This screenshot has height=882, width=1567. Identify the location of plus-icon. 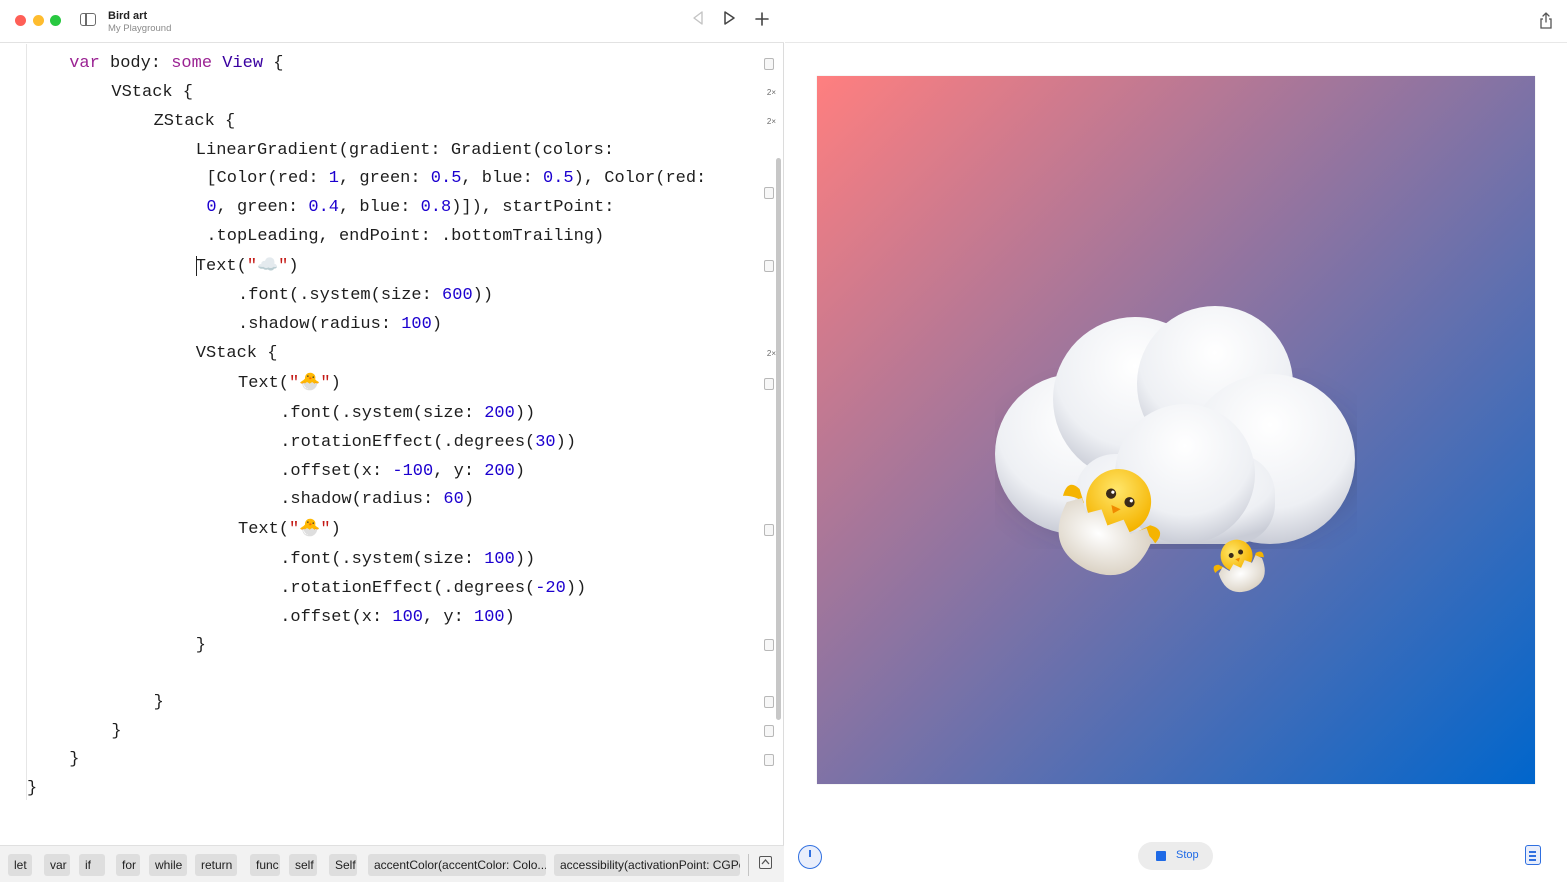
(762, 20).